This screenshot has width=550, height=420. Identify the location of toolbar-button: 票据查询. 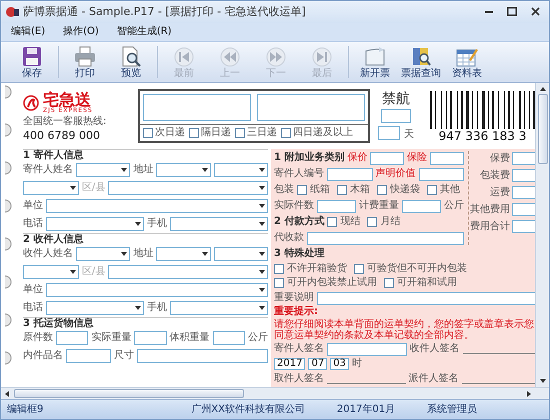
(421, 62).